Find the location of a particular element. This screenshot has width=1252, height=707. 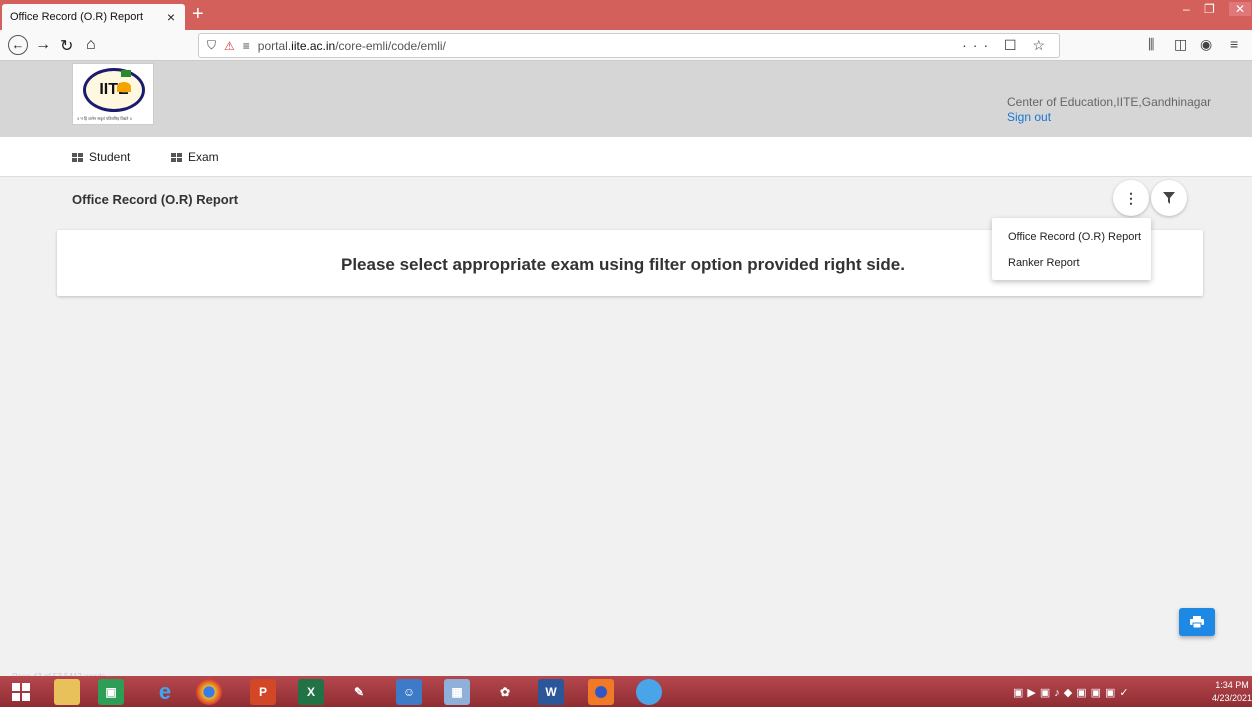

library-icon: ⫼ is located at coordinates (1151, 44).